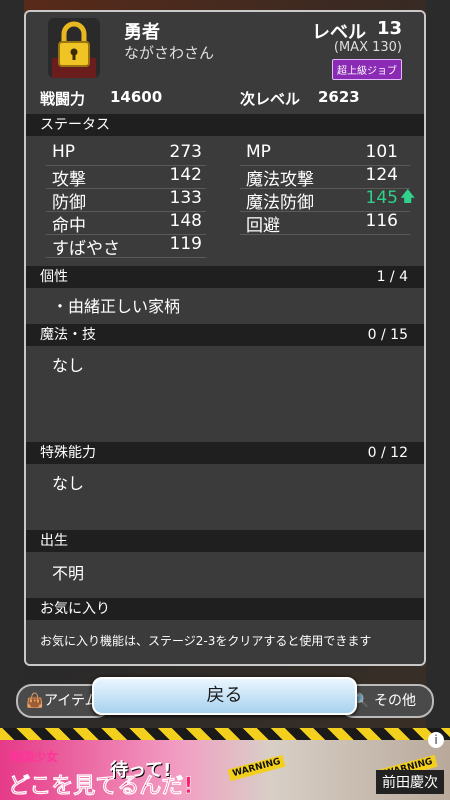 The height and width of the screenshot is (800, 450). I want to click on skills-section: なし, so click(225, 393).